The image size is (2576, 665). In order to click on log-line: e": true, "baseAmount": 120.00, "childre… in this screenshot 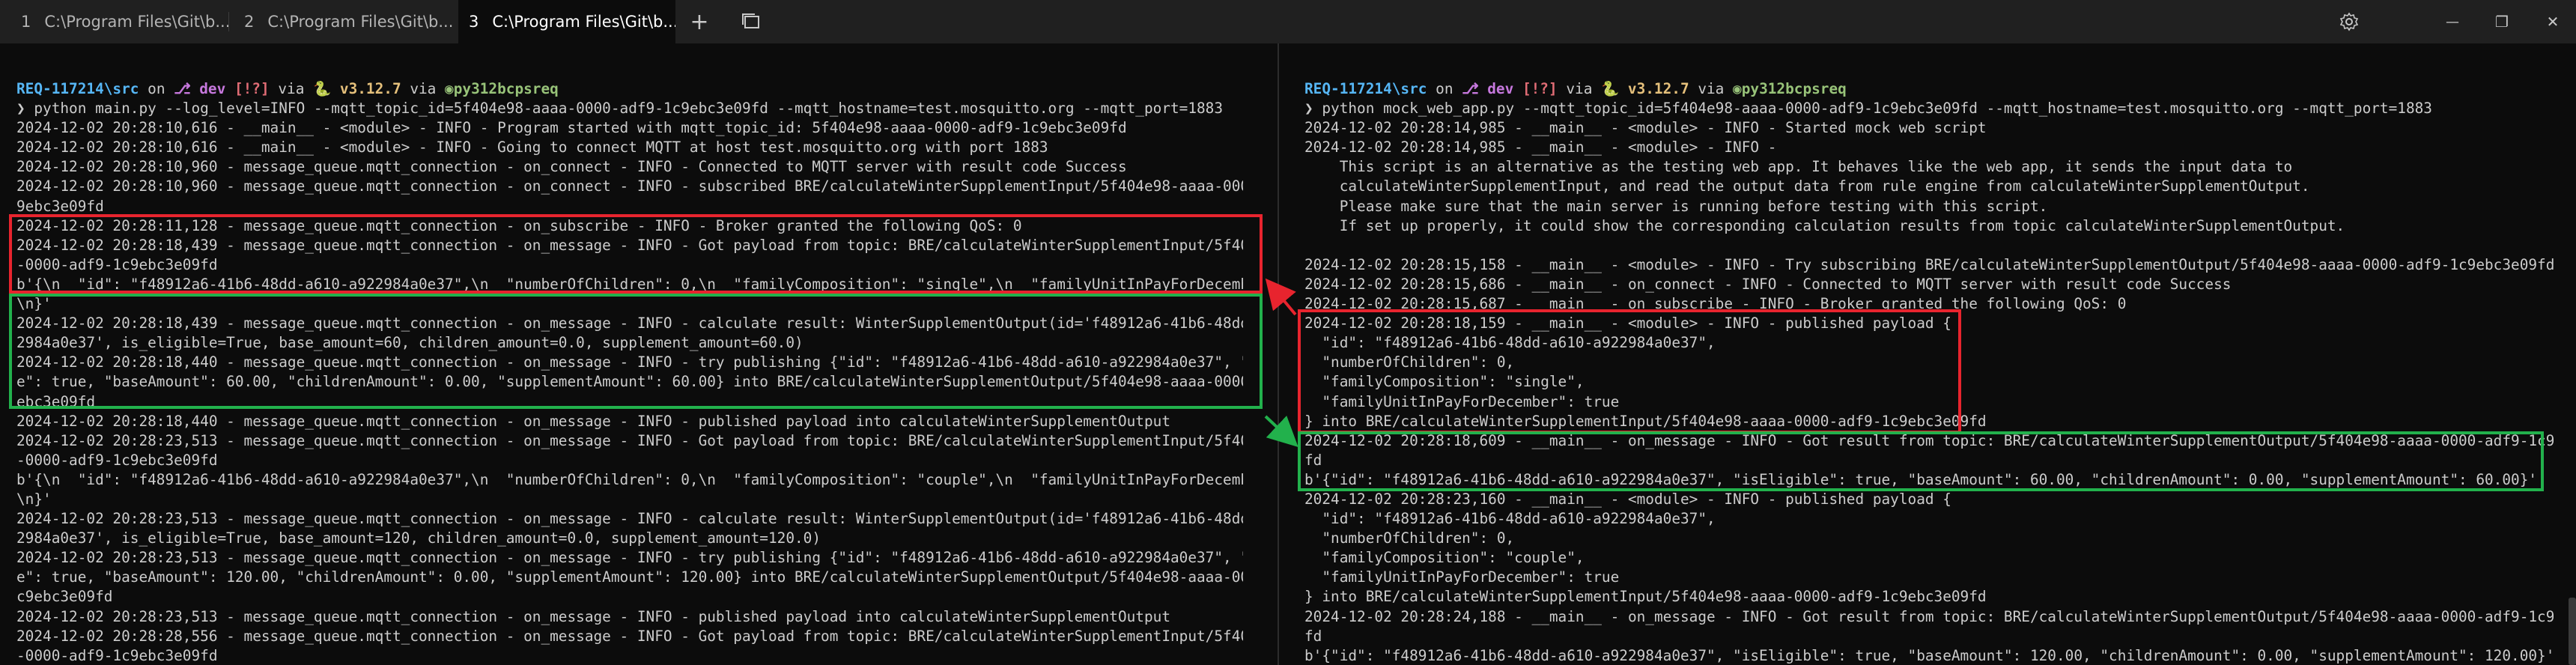, I will do `click(629, 577)`.